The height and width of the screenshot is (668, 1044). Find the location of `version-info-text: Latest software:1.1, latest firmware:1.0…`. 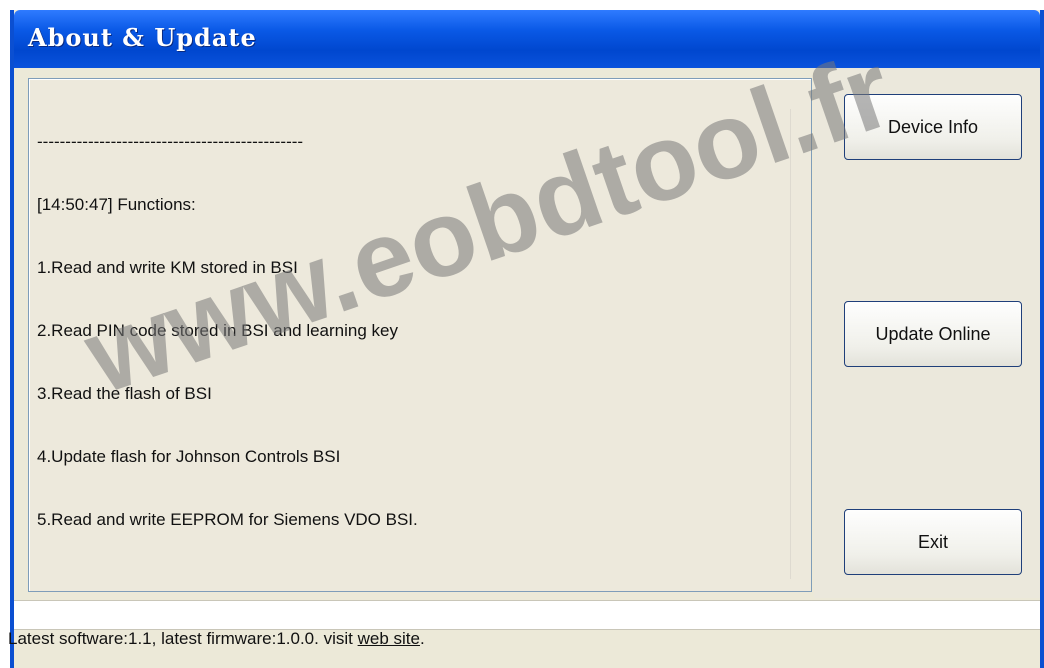

version-info-text: Latest software:1.1, latest firmware:1.0… is located at coordinates (183, 638).